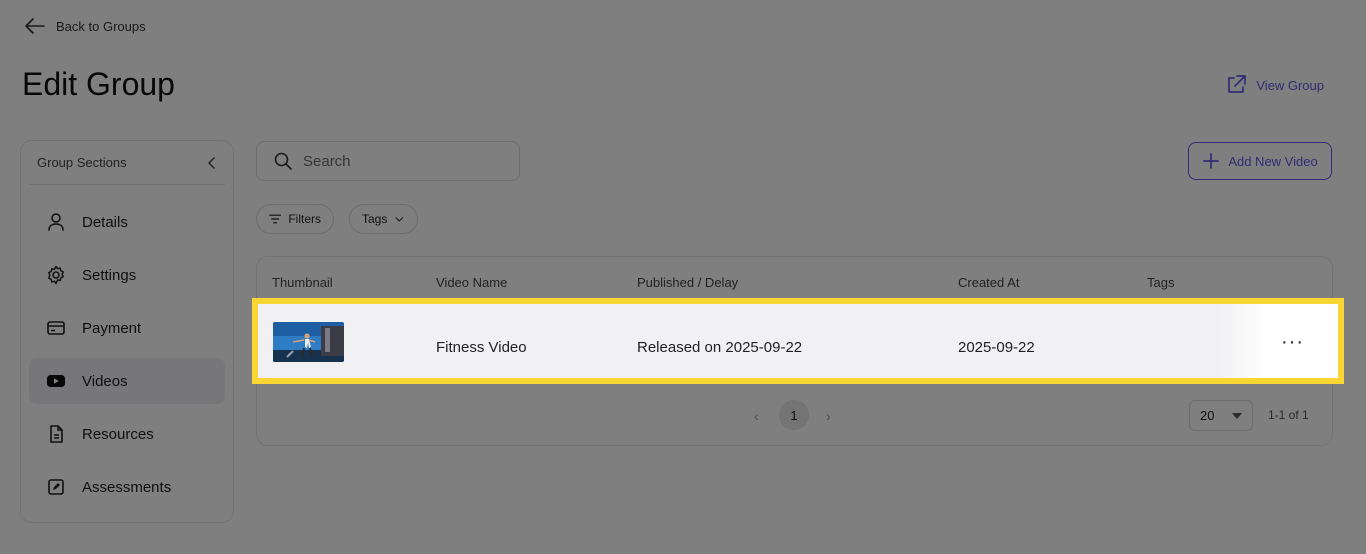  What do you see at coordinates (1288, 415) in the screenshot?
I see `pagination-range: 1-1 of 1` at bounding box center [1288, 415].